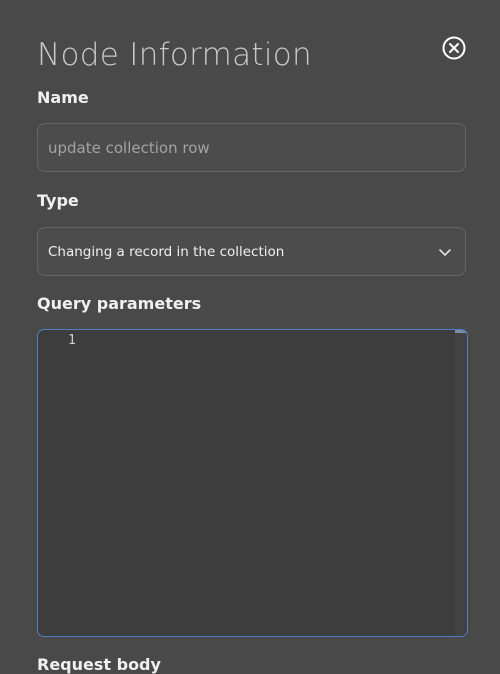 The width and height of the screenshot is (500, 674). I want to click on type-label: Type, so click(58, 200).